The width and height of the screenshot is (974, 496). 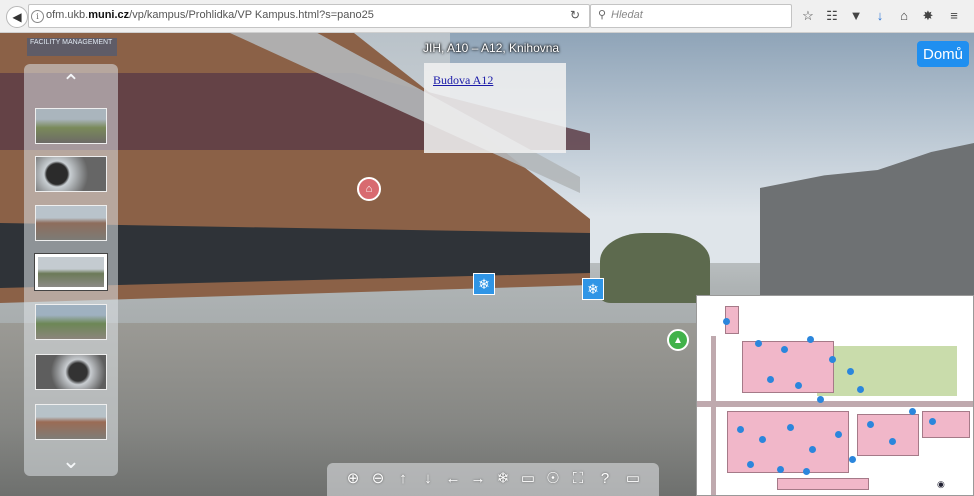 I want to click on building-link: Budova A12, so click(x=463, y=80).